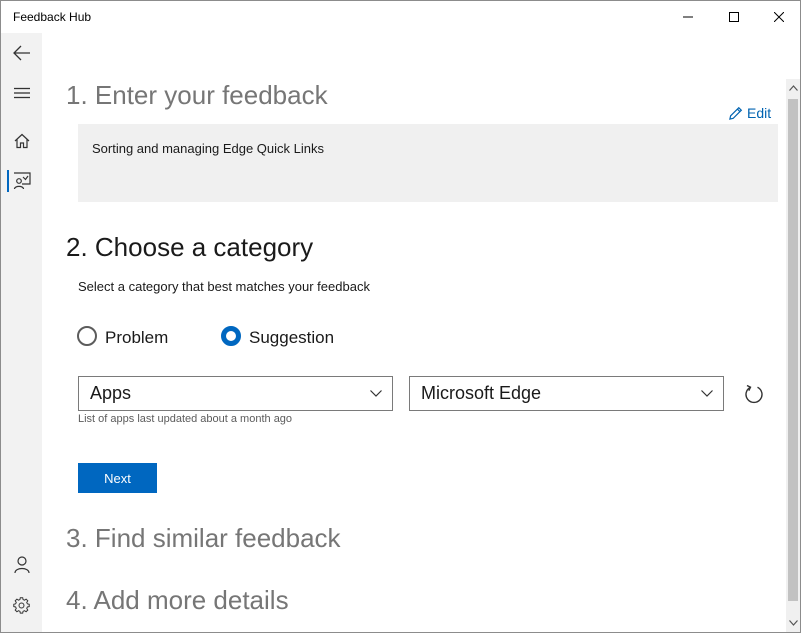  I want to click on app-title: Feedback Hub, so click(52, 17).